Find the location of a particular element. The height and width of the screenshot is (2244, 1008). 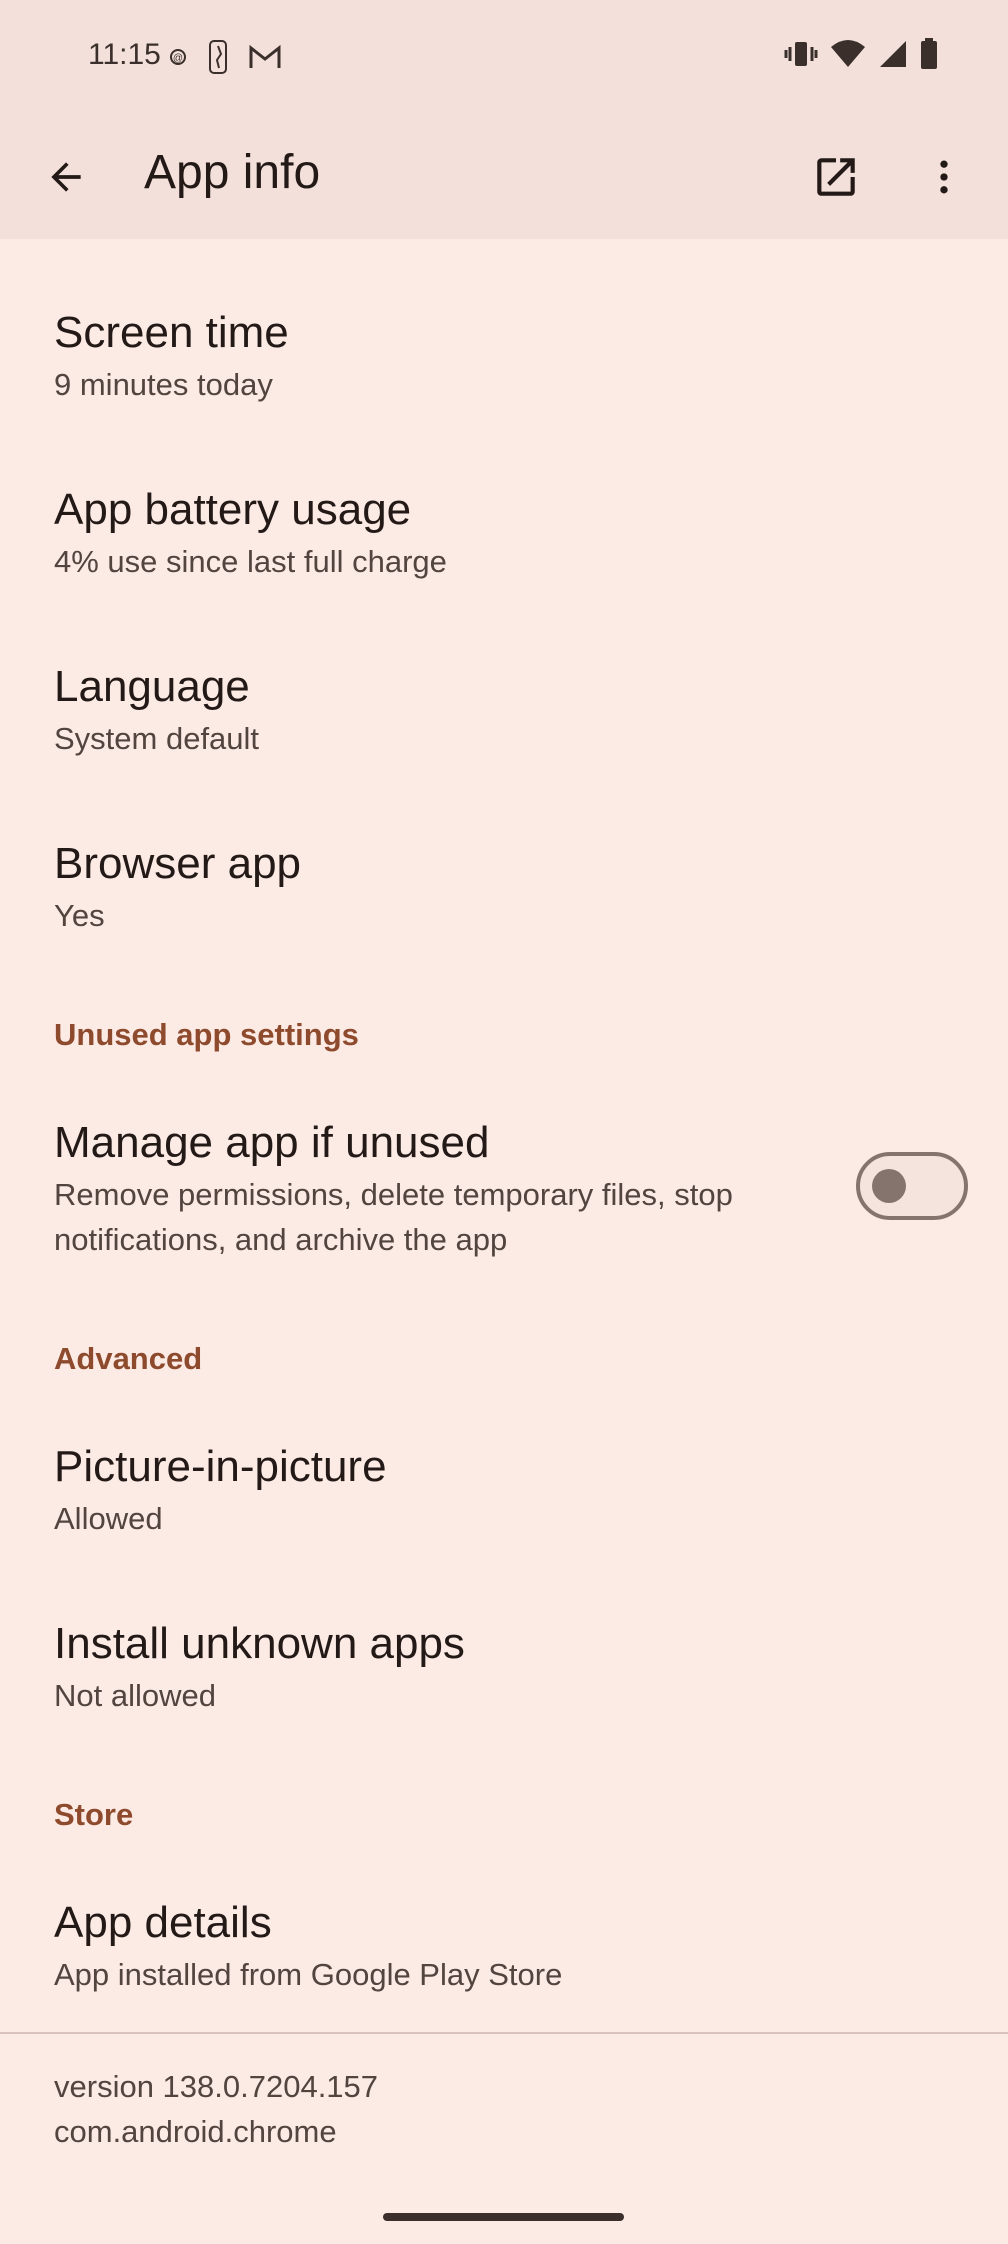

item-summary-line2: notifications, and archive the app is located at coordinates (281, 1239).